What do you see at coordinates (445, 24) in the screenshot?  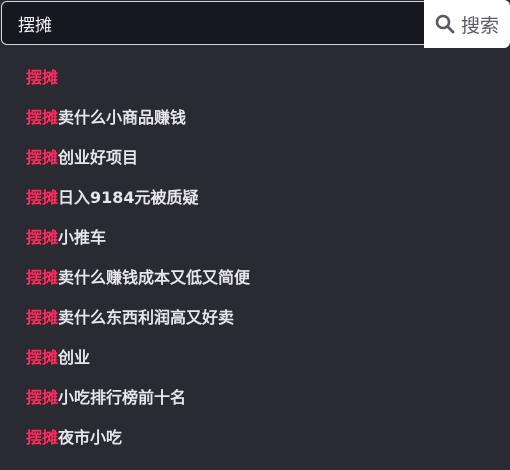 I see `search-icon` at bounding box center [445, 24].